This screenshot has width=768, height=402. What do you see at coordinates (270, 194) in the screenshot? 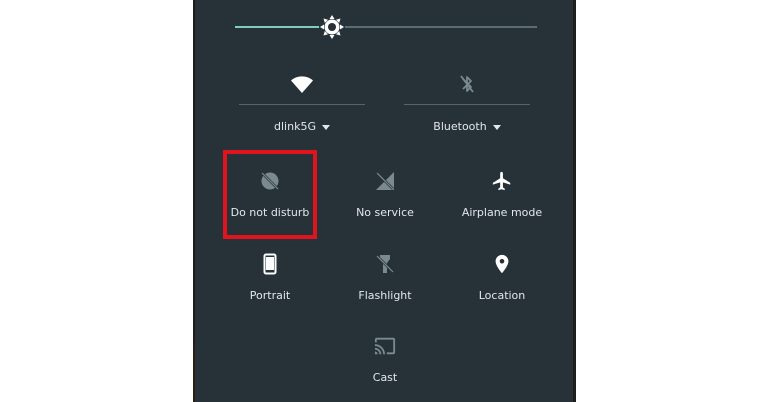
I see `highlight-box` at bounding box center [270, 194].